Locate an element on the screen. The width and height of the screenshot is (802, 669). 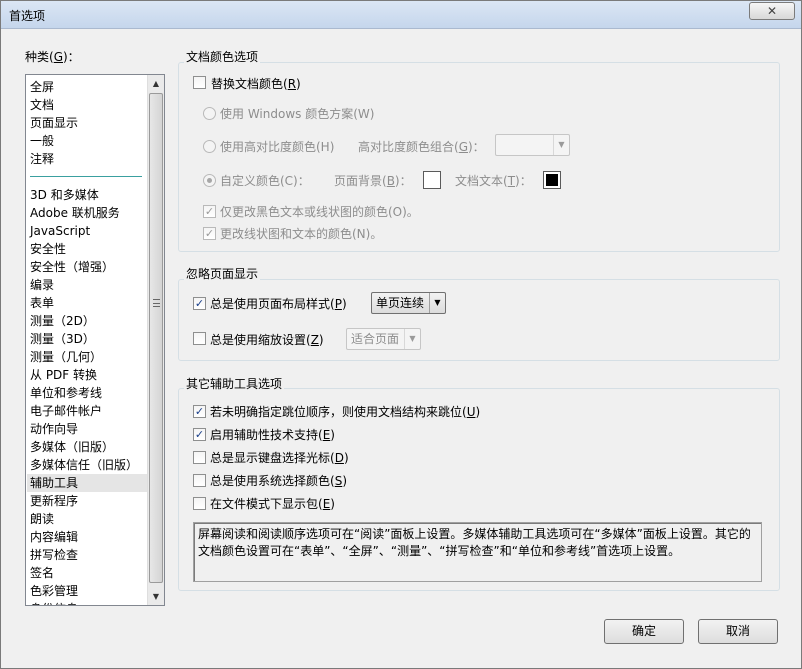
category-item: 色彩管理 is located at coordinates (88, 591).